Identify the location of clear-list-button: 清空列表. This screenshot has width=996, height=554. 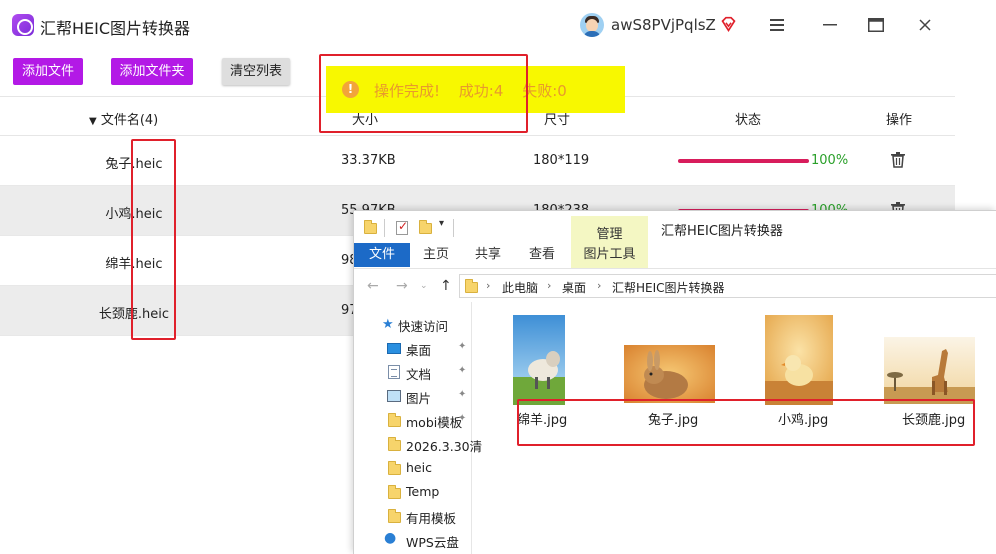
(256, 71).